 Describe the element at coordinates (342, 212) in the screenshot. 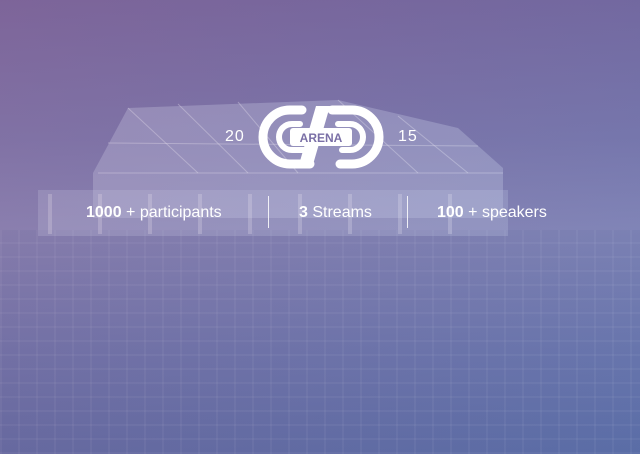

I see `stat-label: Streams` at that location.